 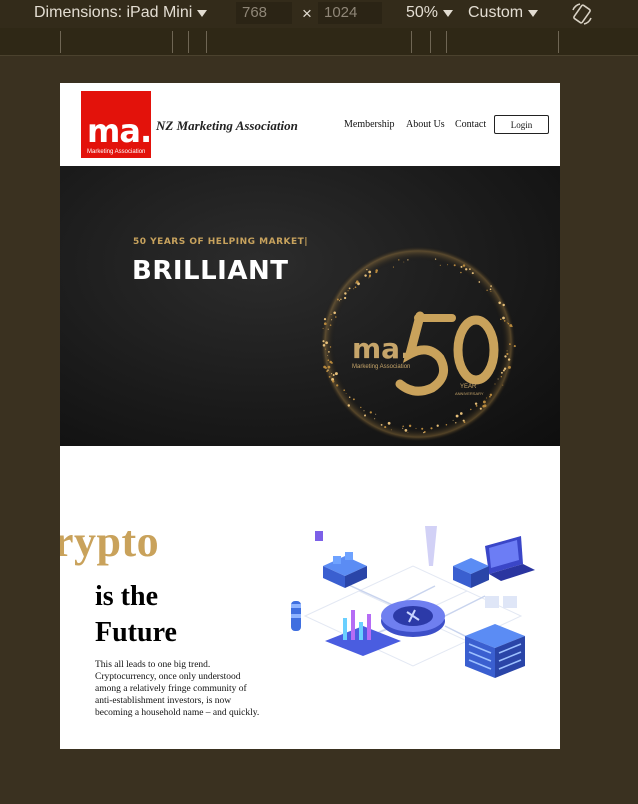 What do you see at coordinates (307, 13) in the screenshot?
I see `times-sign: ×` at bounding box center [307, 13].